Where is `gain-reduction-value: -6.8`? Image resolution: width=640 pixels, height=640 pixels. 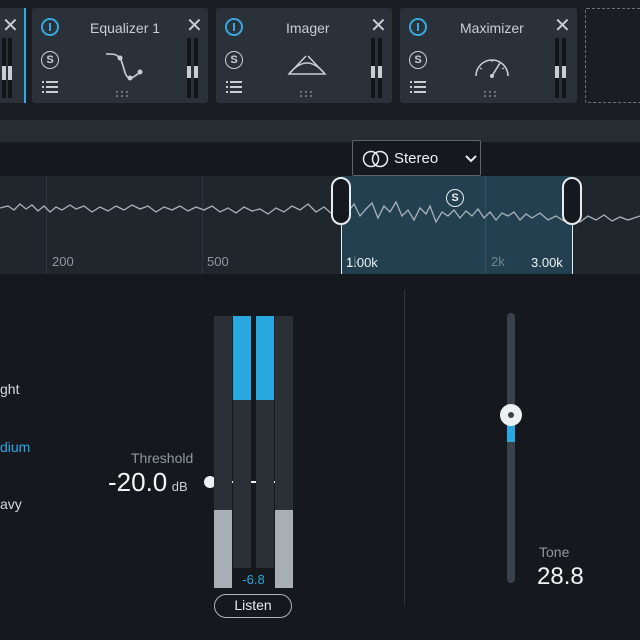 gain-reduction-value: -6.8 is located at coordinates (253, 579).